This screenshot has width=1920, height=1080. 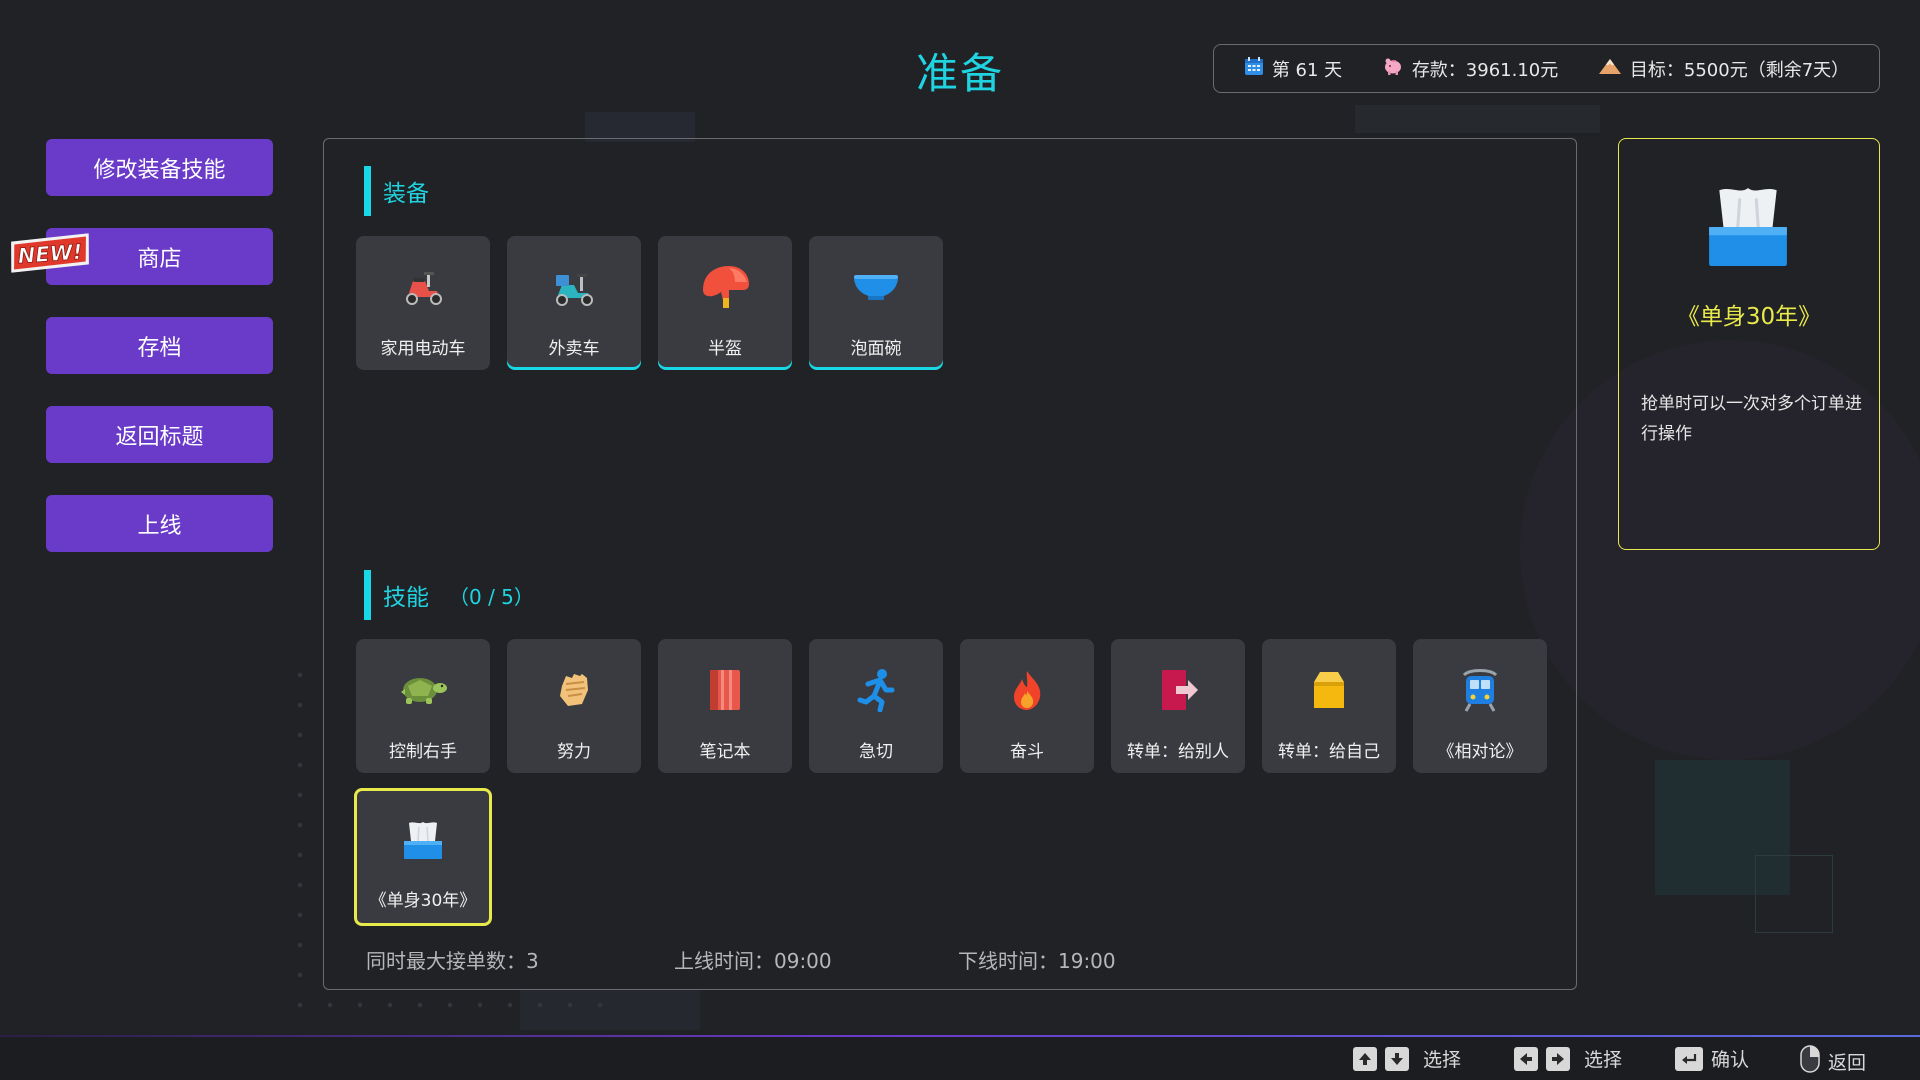 What do you see at coordinates (1027, 690) in the screenshot?
I see `fire-icon` at bounding box center [1027, 690].